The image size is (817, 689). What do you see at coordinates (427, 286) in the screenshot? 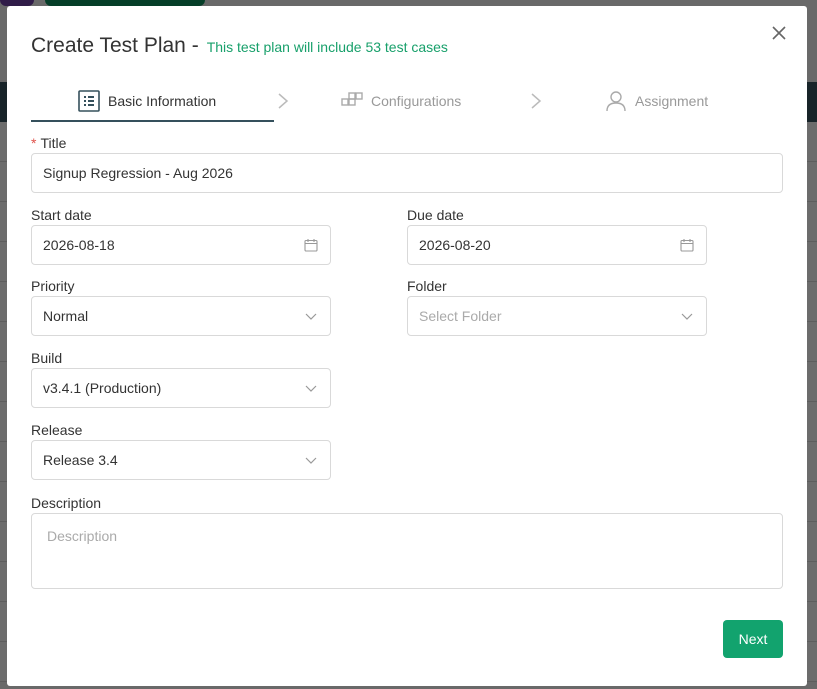
I see `folder-label: Folder` at bounding box center [427, 286].